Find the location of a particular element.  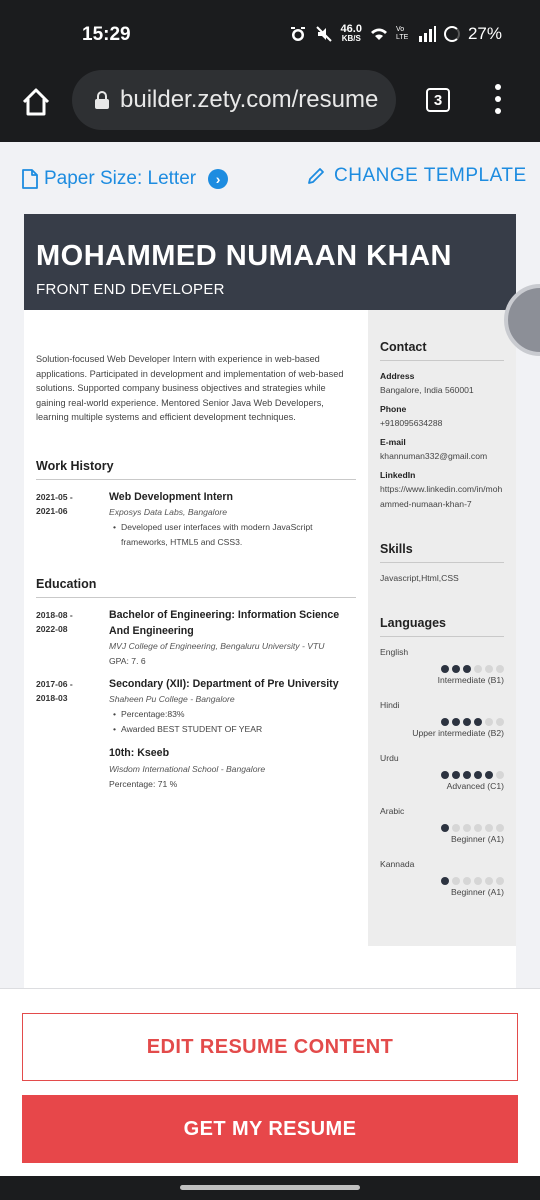

resume-title: FRONT END DEVELOPER is located at coordinates (130, 289).